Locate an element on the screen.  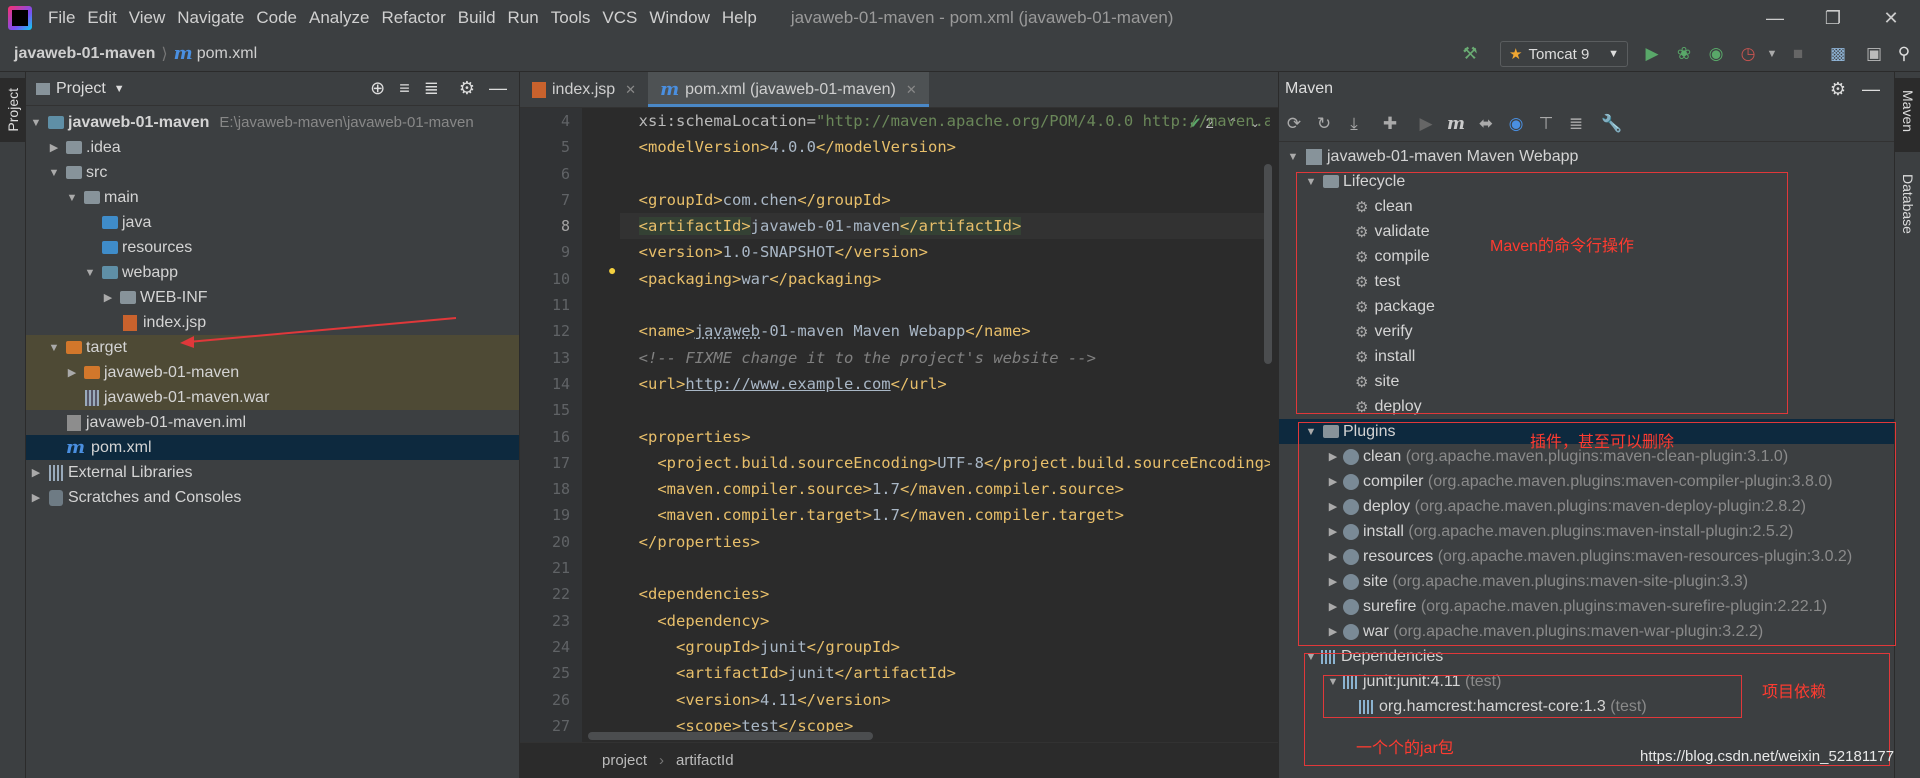
menu-edit: Edit is located at coordinates (101, 18).